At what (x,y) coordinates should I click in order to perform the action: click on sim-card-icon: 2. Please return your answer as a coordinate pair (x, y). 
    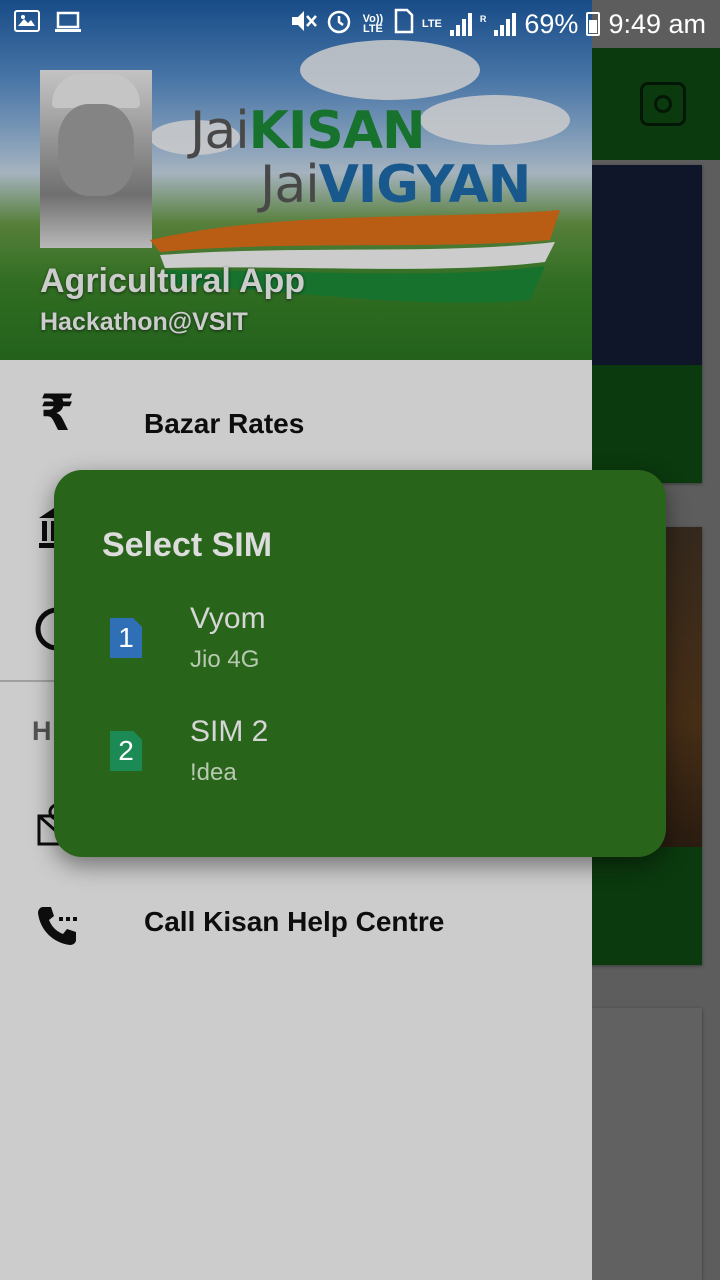
    Looking at the image, I should click on (126, 751).